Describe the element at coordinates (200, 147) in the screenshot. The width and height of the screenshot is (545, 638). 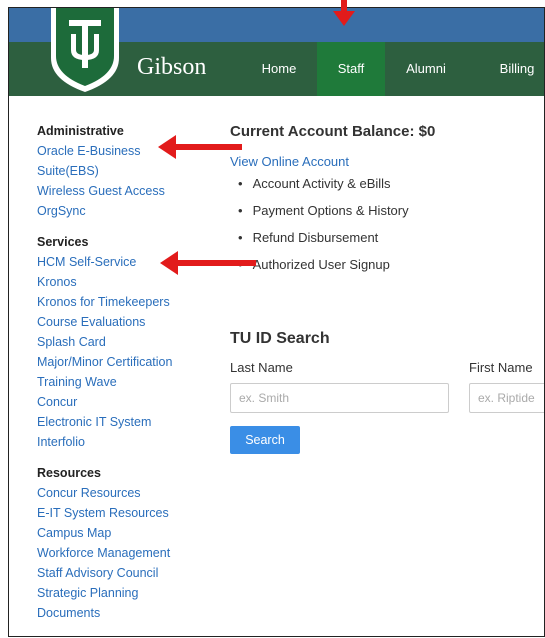
I see `left-arrow-annotation-ebusiness` at that location.